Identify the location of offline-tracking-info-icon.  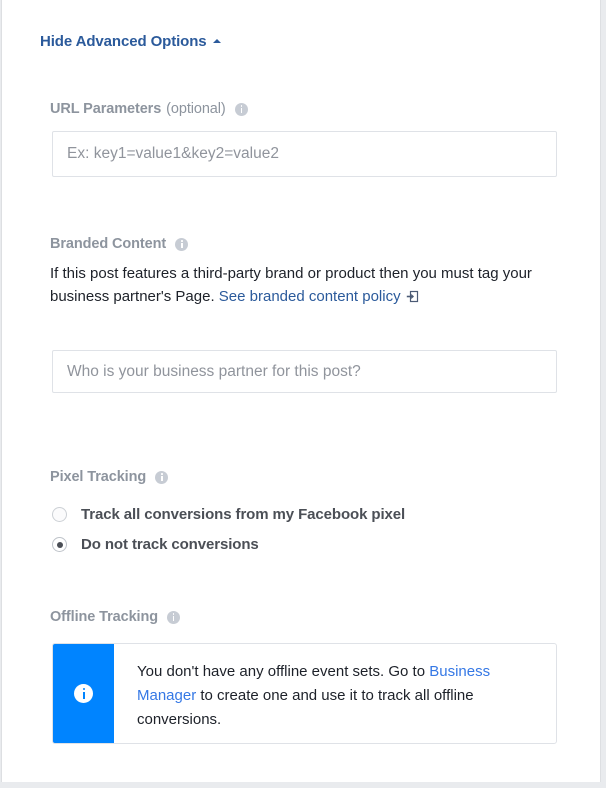
(173, 617).